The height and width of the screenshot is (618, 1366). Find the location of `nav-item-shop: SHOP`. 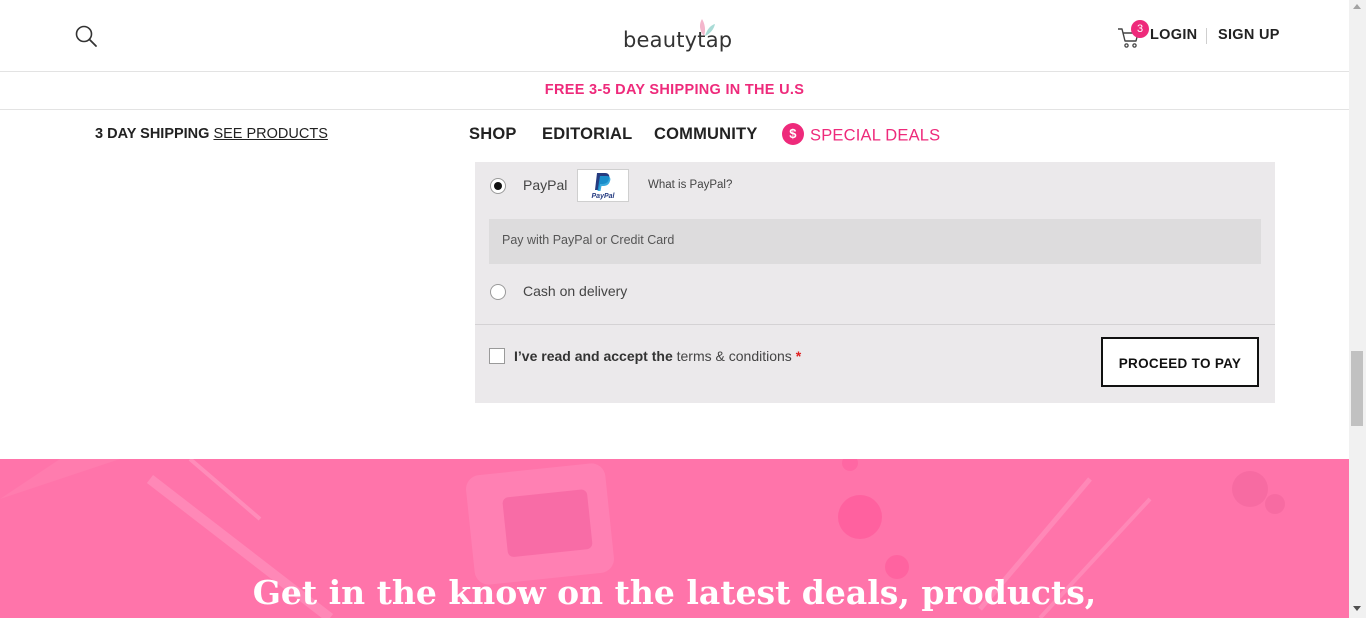

nav-item-shop: SHOP is located at coordinates (493, 134).